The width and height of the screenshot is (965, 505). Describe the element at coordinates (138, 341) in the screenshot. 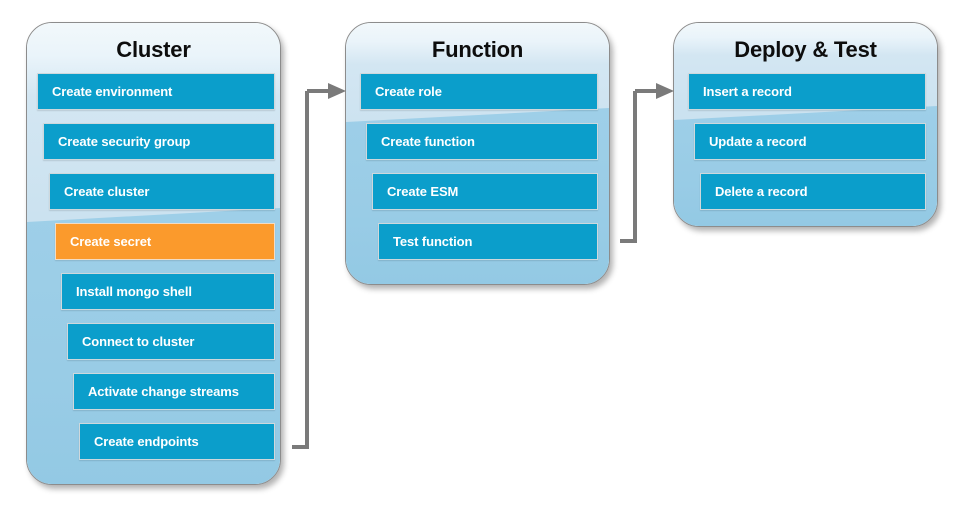

I see `step-label: Connect to cluster` at that location.